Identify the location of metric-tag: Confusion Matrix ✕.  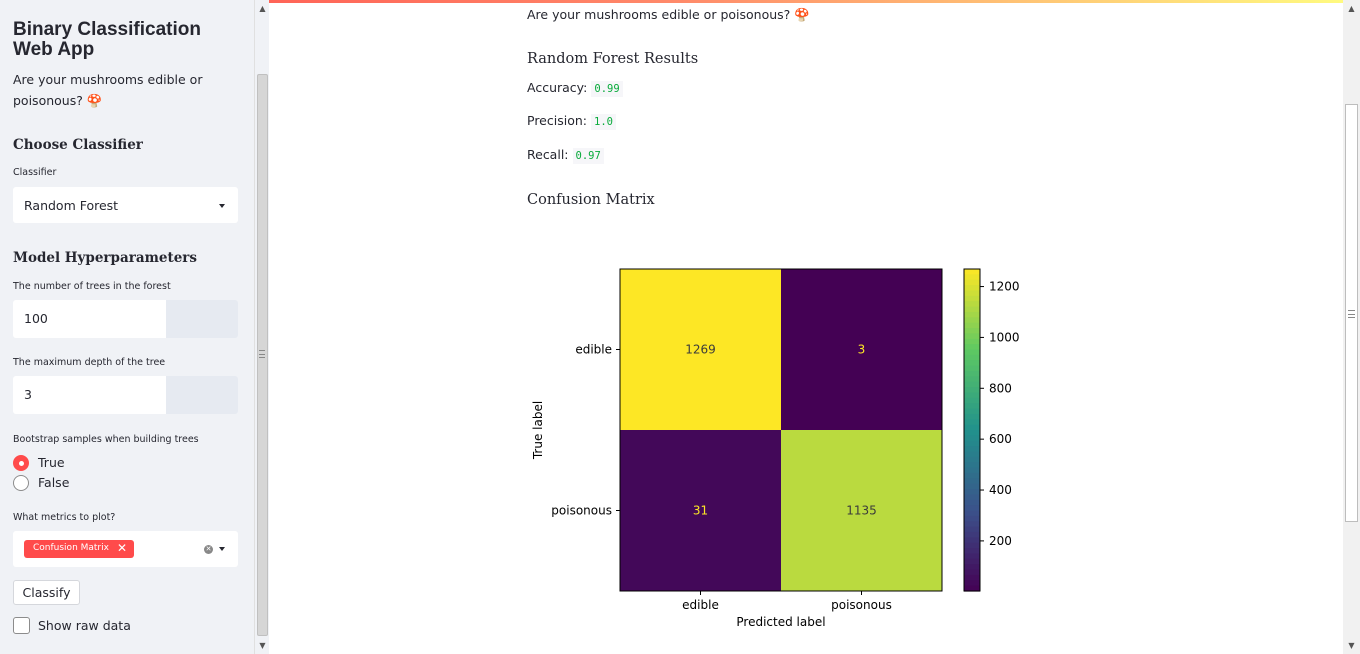
(79, 549).